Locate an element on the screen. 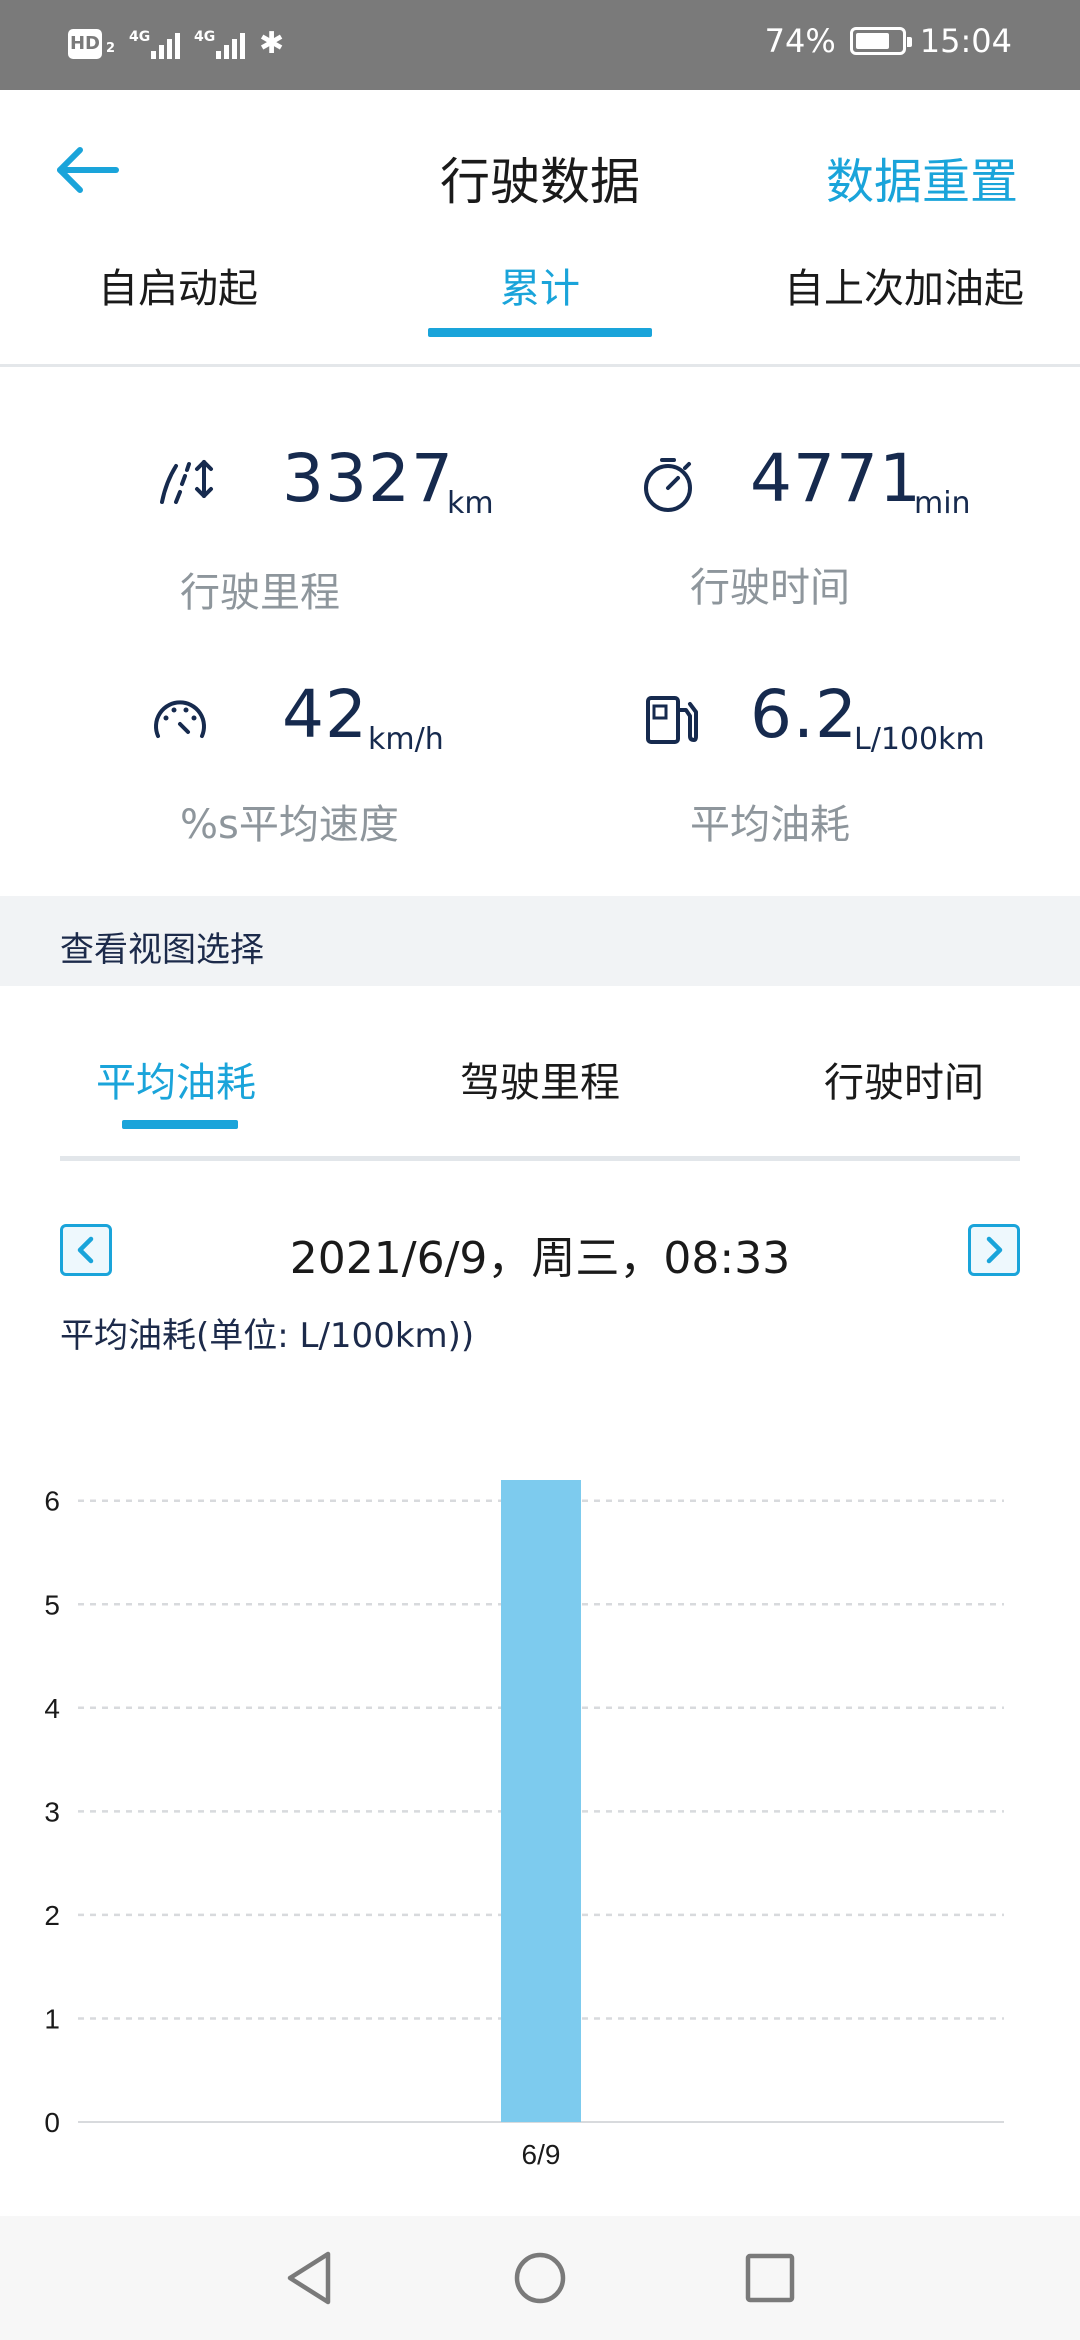 This screenshot has width=1080, height=2340. time-value: 4771 is located at coordinates (836, 478).